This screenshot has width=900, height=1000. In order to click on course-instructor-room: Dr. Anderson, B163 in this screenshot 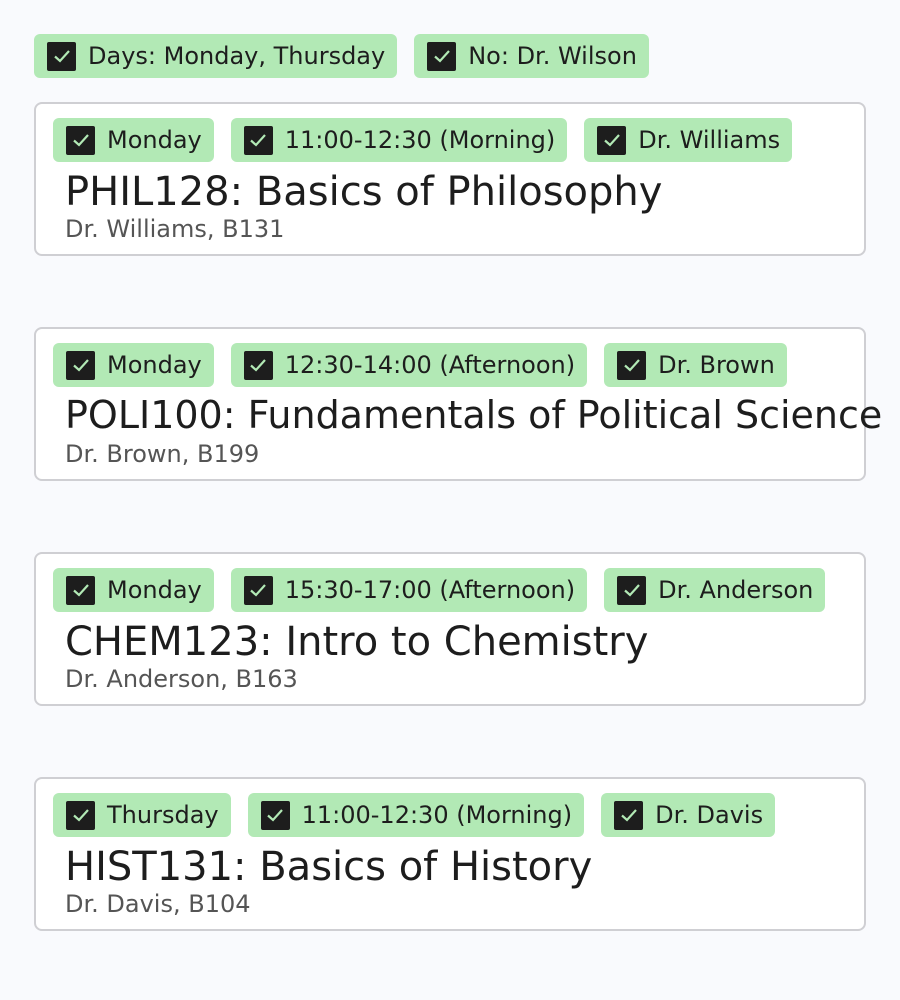, I will do `click(181, 679)`.